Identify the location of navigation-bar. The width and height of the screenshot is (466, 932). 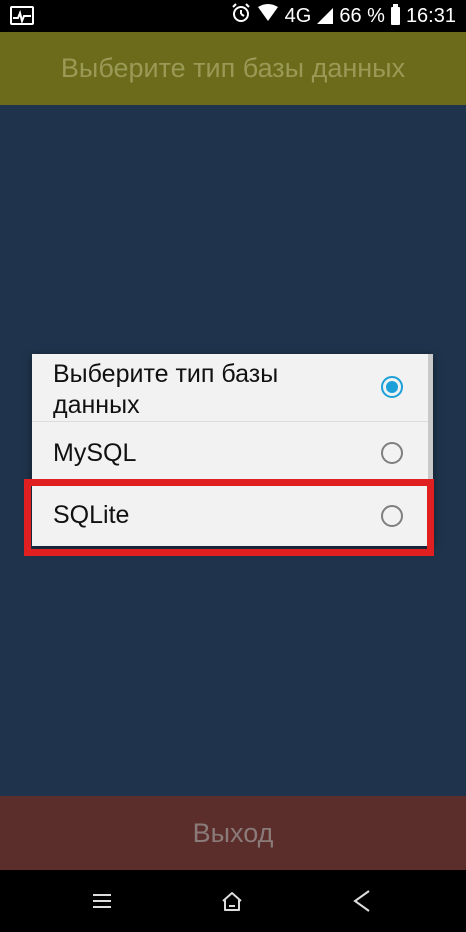
(233, 901).